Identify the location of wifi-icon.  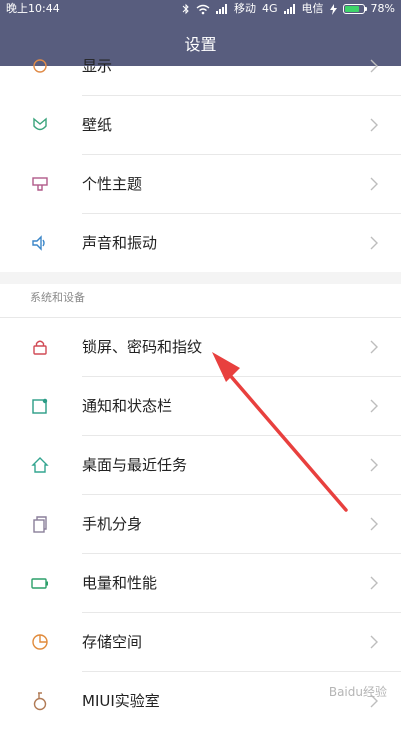
(203, 9).